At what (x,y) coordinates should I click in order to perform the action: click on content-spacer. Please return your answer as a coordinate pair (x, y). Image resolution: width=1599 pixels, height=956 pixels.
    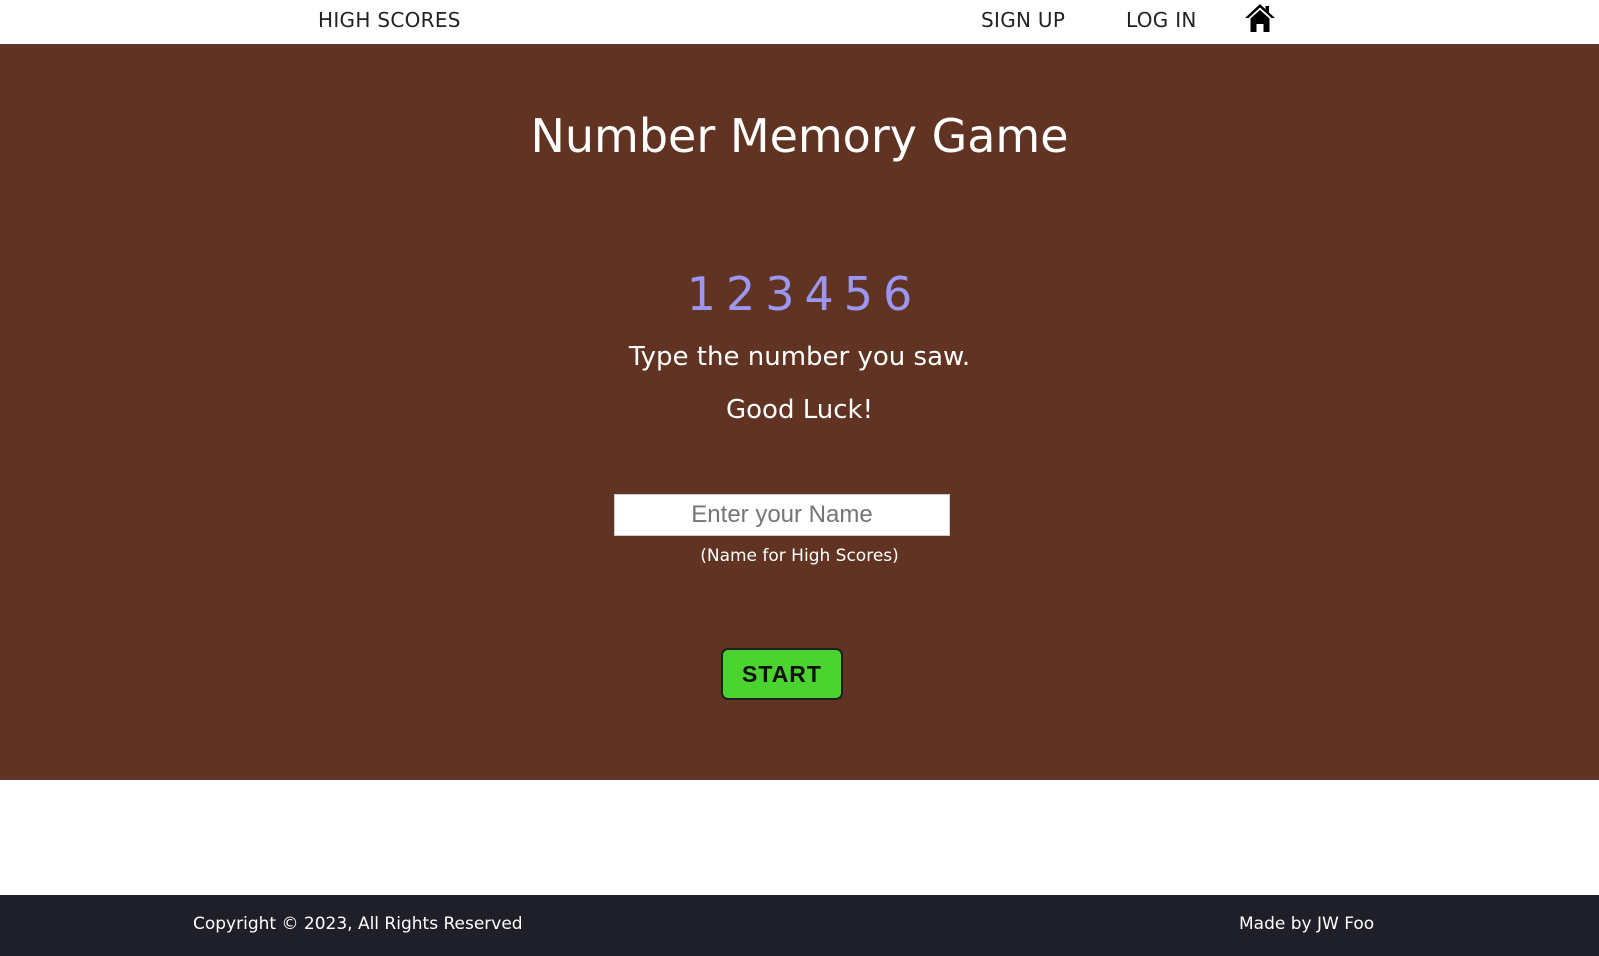
    Looking at the image, I should click on (799, 837).